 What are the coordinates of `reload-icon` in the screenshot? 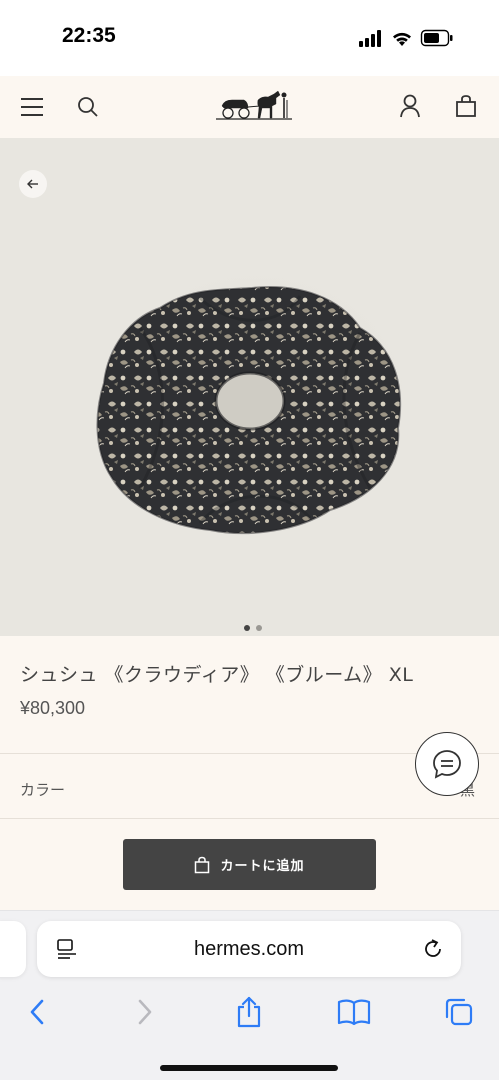 It's located at (433, 949).